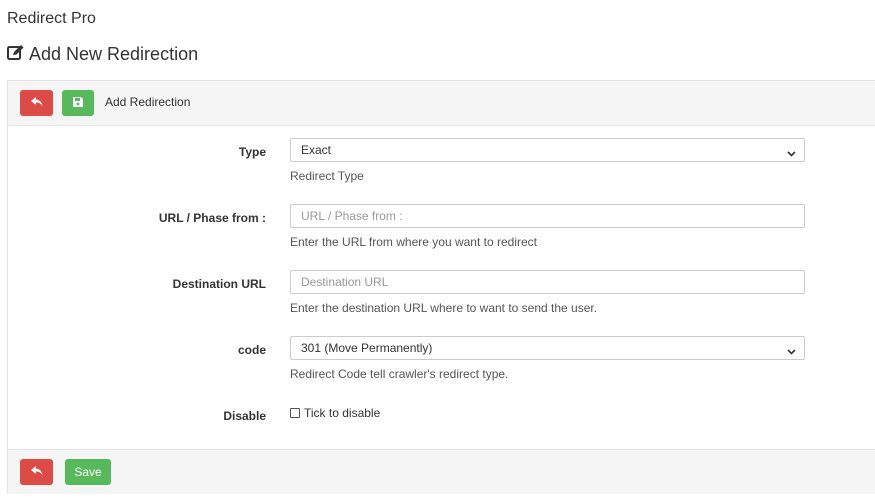 The image size is (875, 502). Describe the element at coordinates (316, 150) in the screenshot. I see `type-select-value: Exact` at that location.